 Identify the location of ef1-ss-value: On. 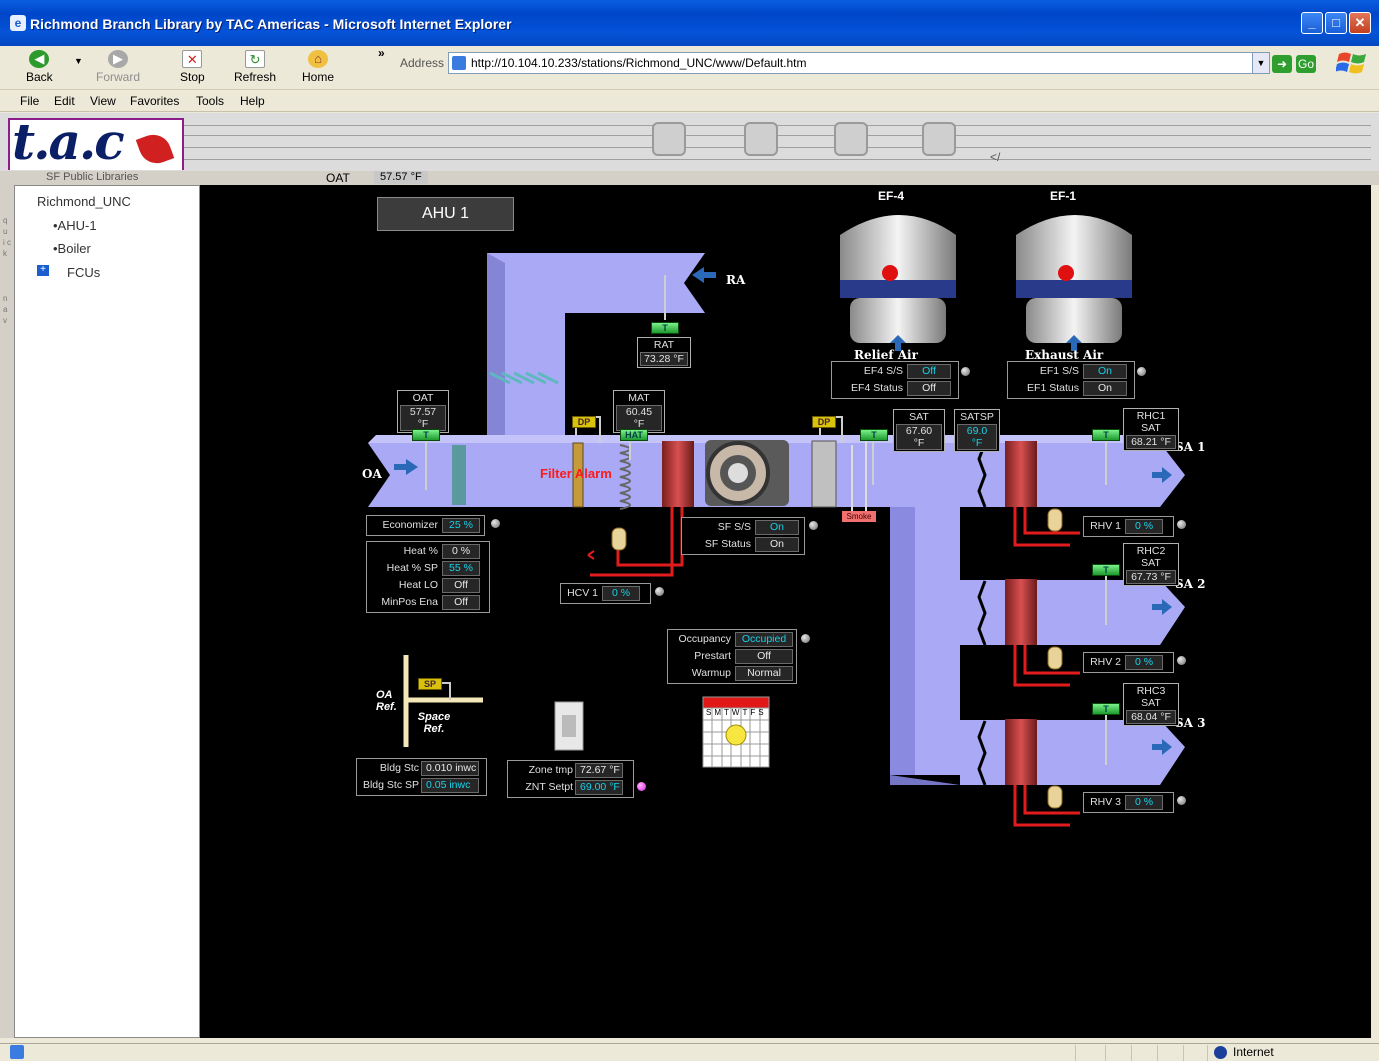
(1105, 371).